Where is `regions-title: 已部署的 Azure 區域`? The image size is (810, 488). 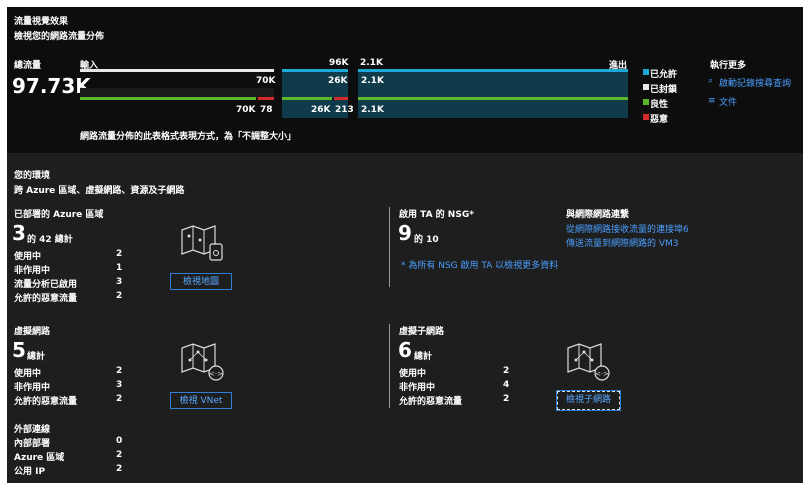
regions-title: 已部署的 Azure 區域 is located at coordinates (59, 215).